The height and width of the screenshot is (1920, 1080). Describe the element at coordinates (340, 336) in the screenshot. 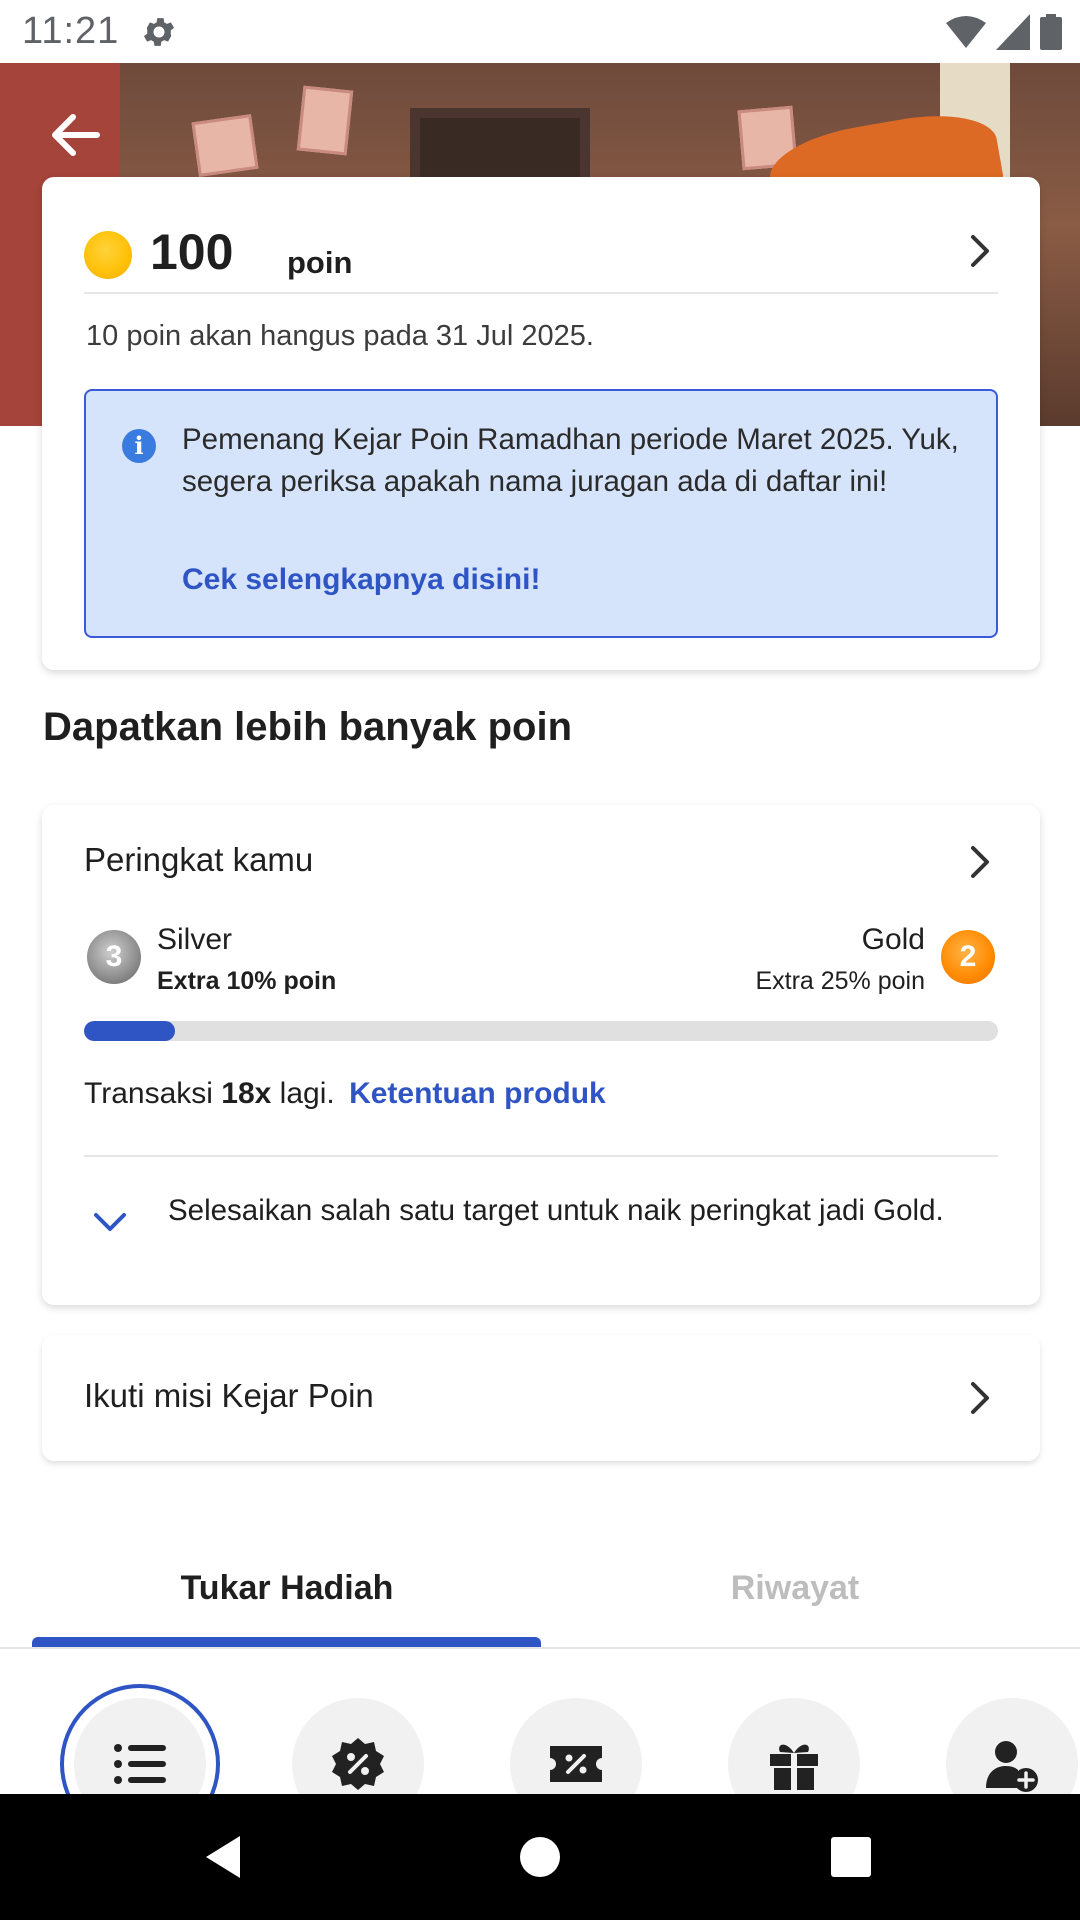

I see `expiry-notice: 10 poin akan hangus pada 31 Jul 2025.` at that location.